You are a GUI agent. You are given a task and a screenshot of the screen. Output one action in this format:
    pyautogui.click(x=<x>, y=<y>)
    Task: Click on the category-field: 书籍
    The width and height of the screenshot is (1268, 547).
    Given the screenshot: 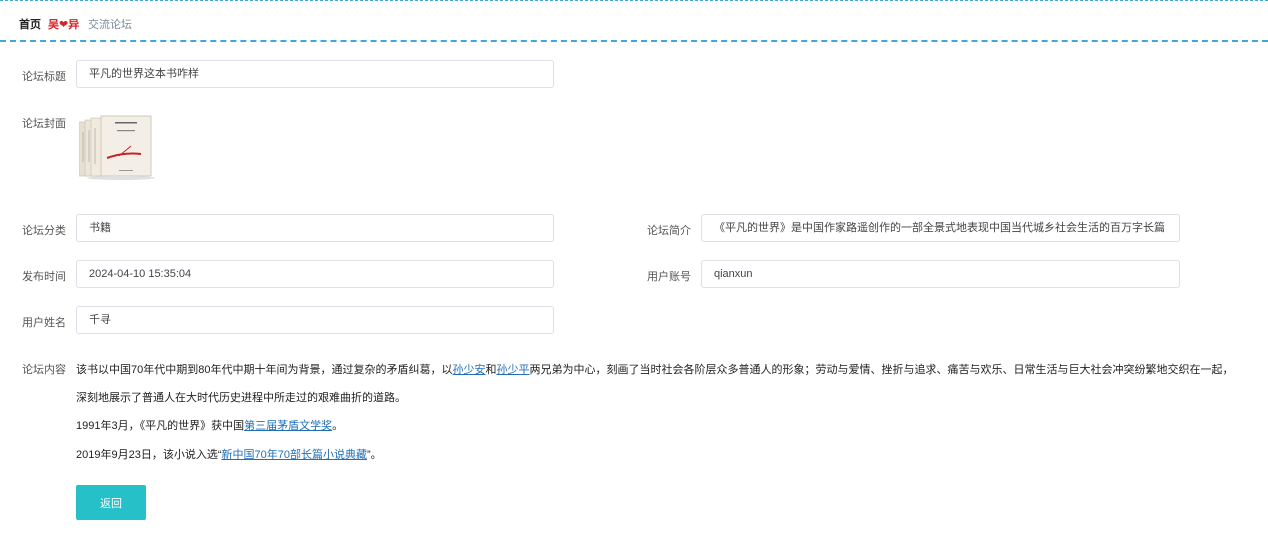 What is the action you would take?
    pyautogui.click(x=315, y=228)
    